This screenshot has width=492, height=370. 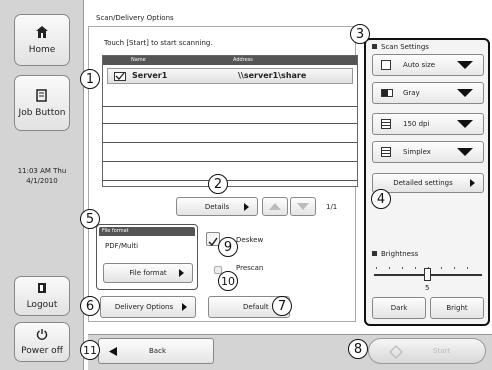 I want to click on logout-button: Logout, so click(x=42, y=296).